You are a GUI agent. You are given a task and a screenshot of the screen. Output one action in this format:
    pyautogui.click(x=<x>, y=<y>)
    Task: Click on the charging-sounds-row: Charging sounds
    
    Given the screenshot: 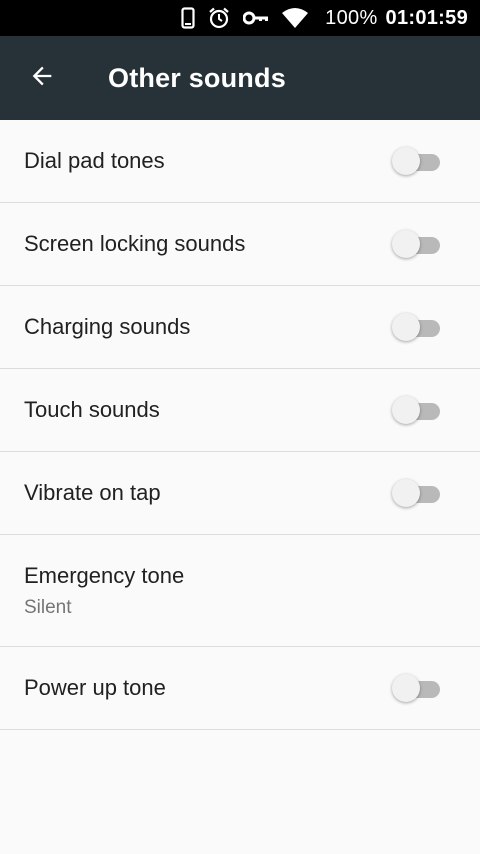 What is the action you would take?
    pyautogui.click(x=240, y=327)
    